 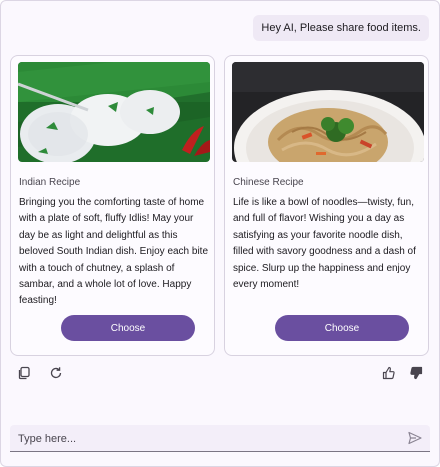 I want to click on send-icon, so click(x=415, y=438).